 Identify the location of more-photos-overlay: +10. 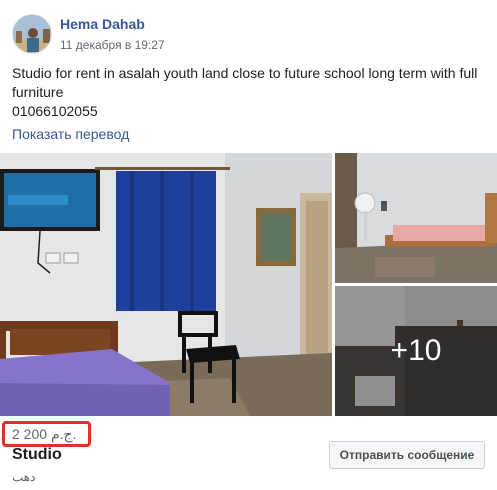
(416, 351).